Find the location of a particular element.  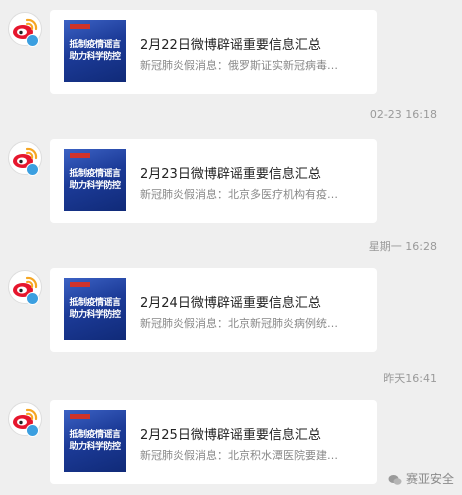

article-title: 2月24日微博辟谣重要信息汇总 is located at coordinates (230, 303).